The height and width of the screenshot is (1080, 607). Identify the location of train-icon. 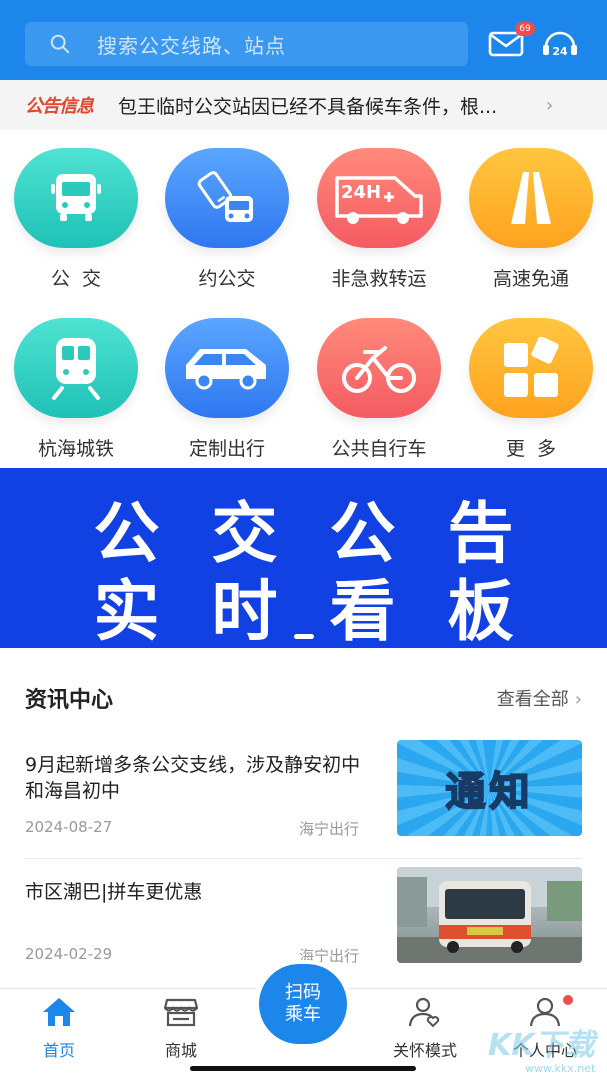
(76, 368).